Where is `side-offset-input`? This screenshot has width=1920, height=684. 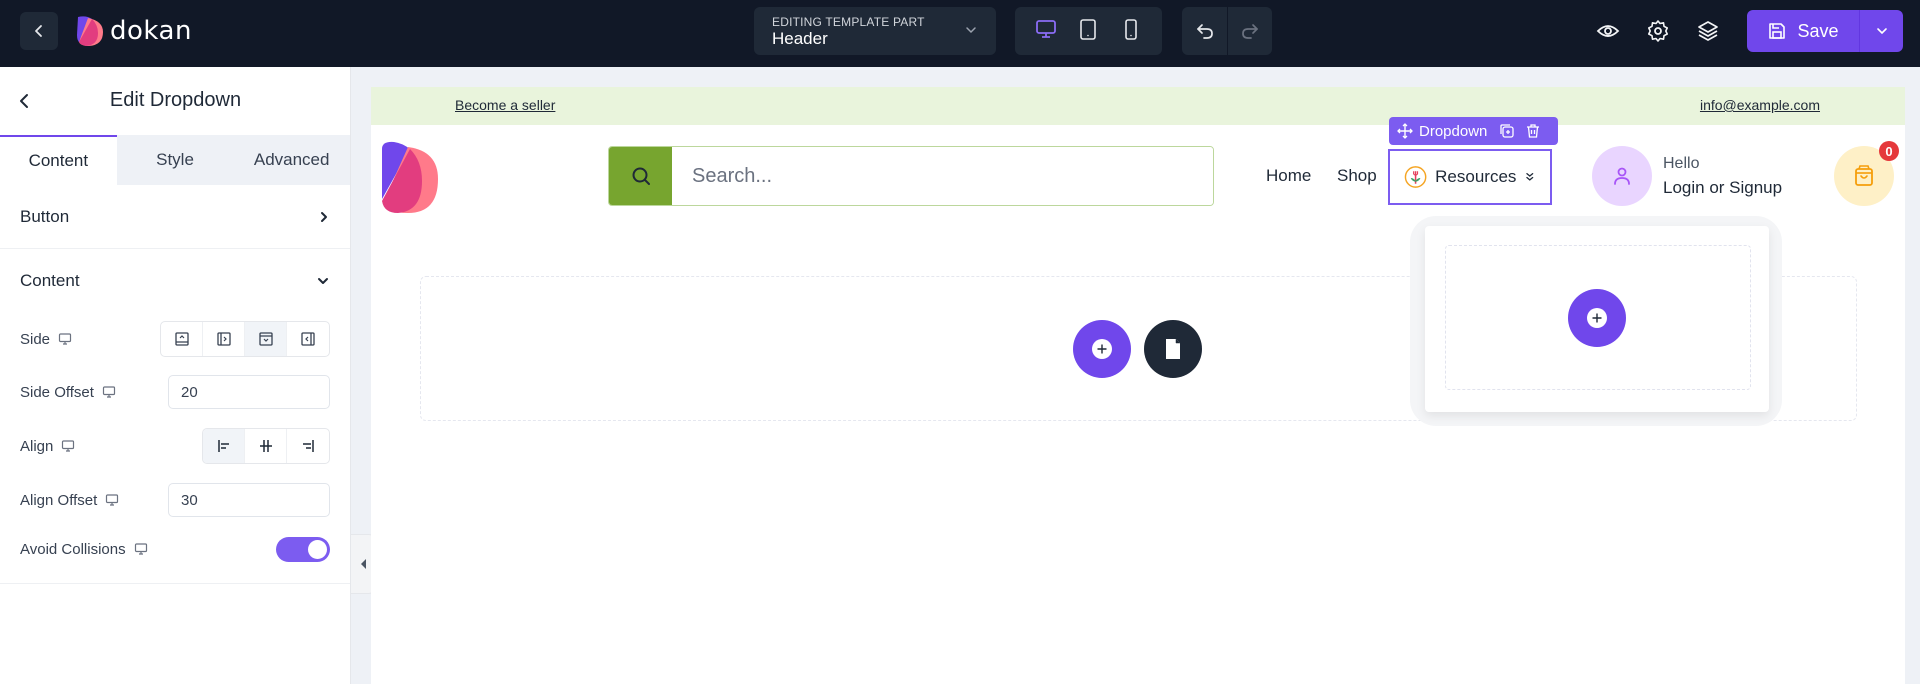 side-offset-input is located at coordinates (249, 392).